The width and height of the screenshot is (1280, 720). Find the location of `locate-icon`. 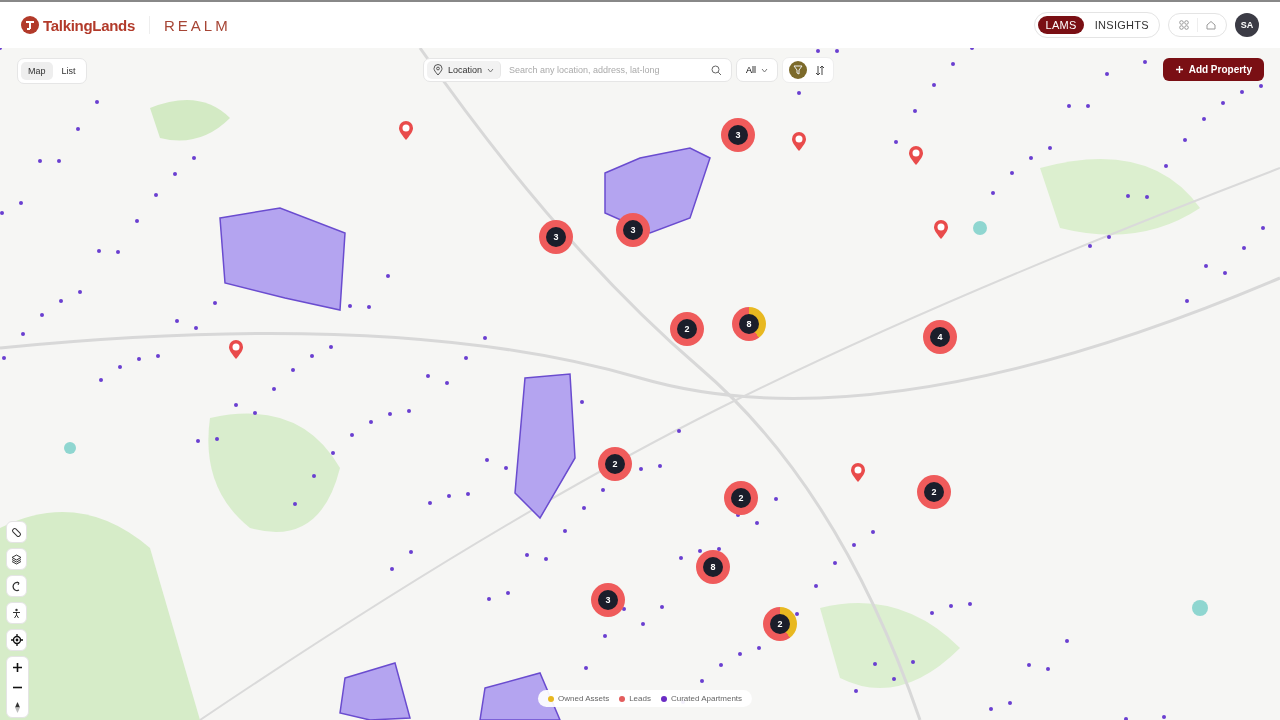

locate-icon is located at coordinates (16, 640).